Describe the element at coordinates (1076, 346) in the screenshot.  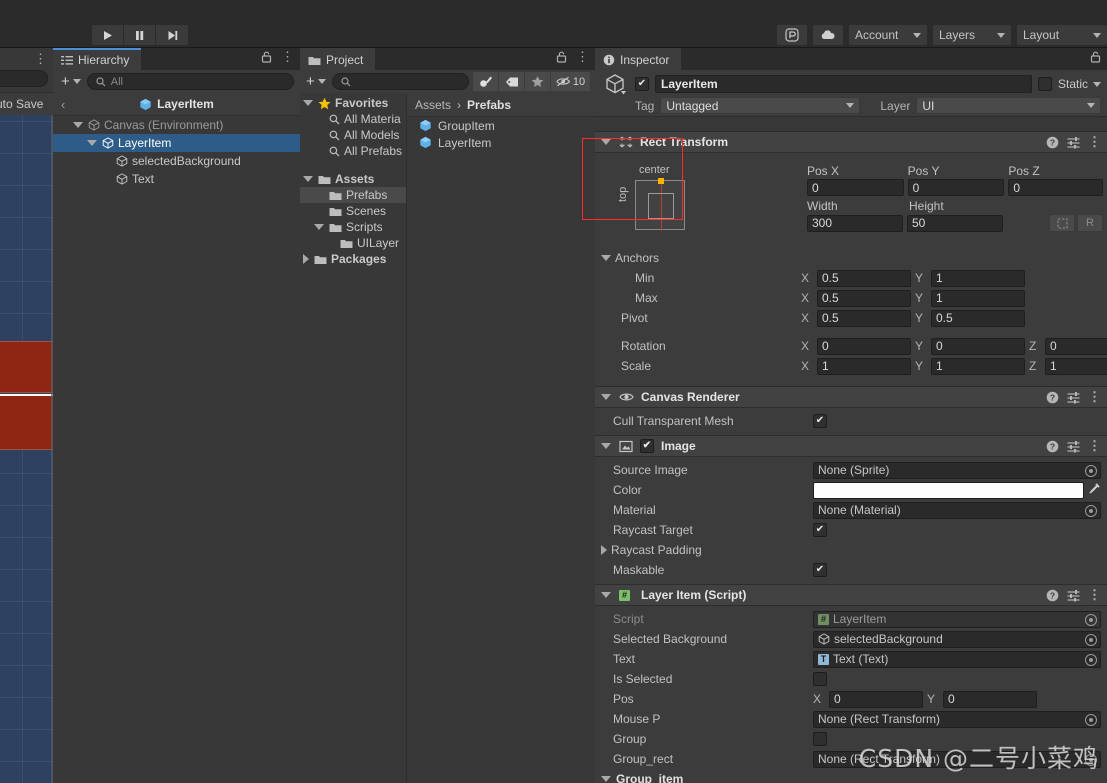
I see `rotation-z-input: 0` at that location.